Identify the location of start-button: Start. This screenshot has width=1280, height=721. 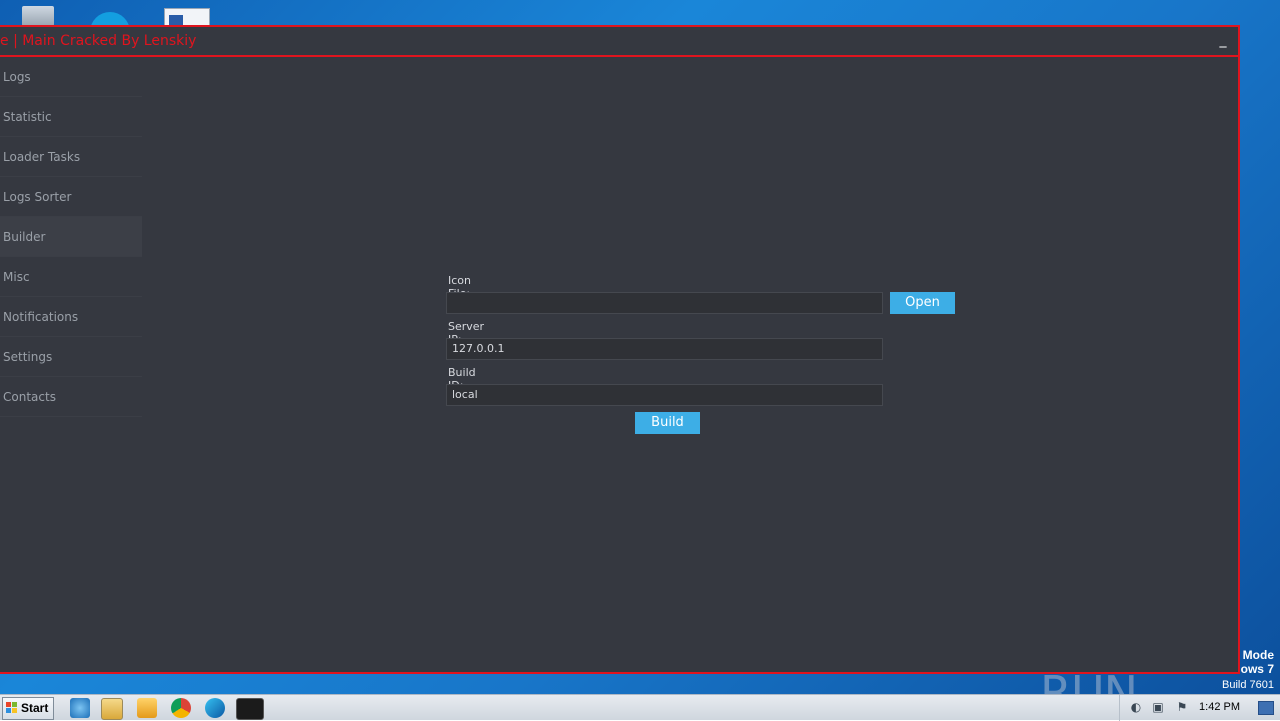
(28, 708).